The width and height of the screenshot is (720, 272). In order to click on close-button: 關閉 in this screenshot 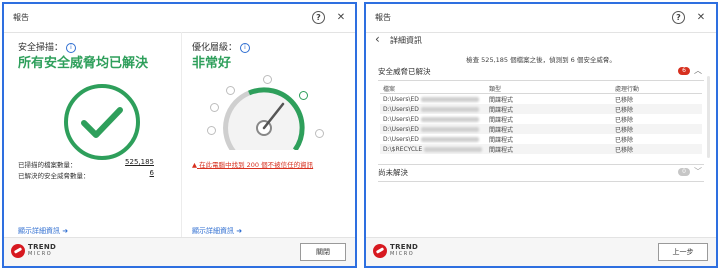, I will do `click(323, 252)`.